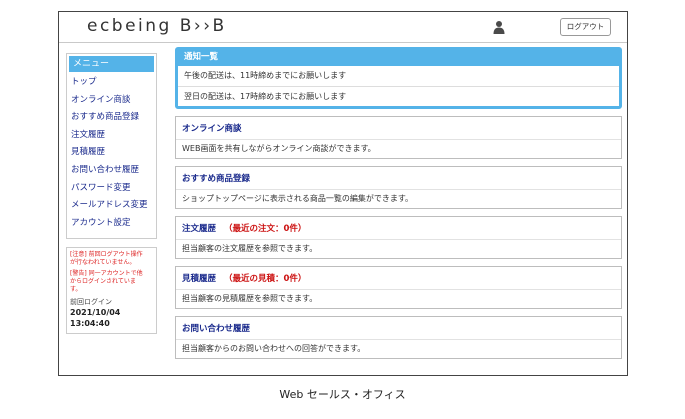  I want to click on card-description: ショップトップページに表示される商品一覧の編集ができます。, so click(298, 198).